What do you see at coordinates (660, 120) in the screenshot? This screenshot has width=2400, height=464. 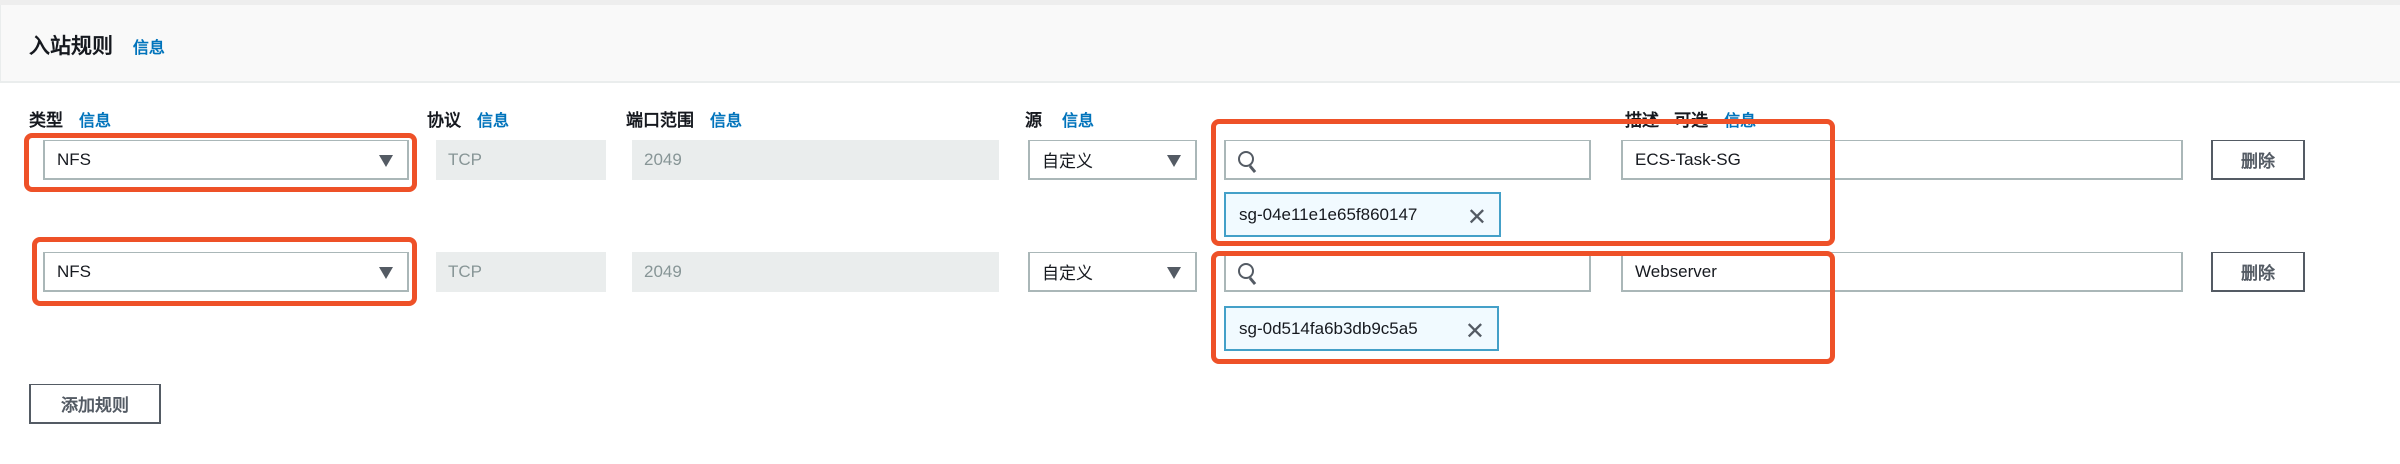 I see `label-text: 端口范围` at bounding box center [660, 120].